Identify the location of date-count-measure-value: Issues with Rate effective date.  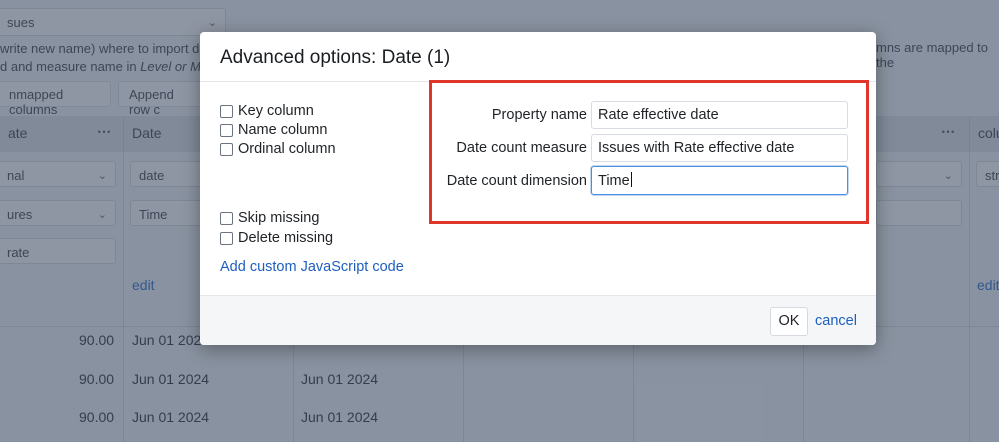
(696, 148).